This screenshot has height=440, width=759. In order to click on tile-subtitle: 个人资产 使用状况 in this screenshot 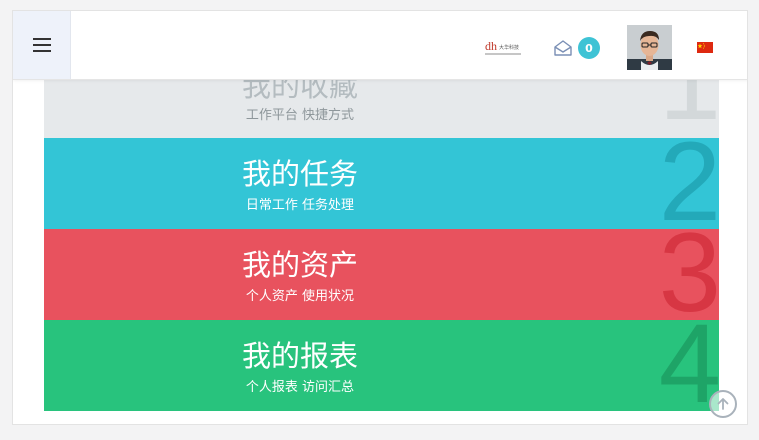, I will do `click(300, 296)`.